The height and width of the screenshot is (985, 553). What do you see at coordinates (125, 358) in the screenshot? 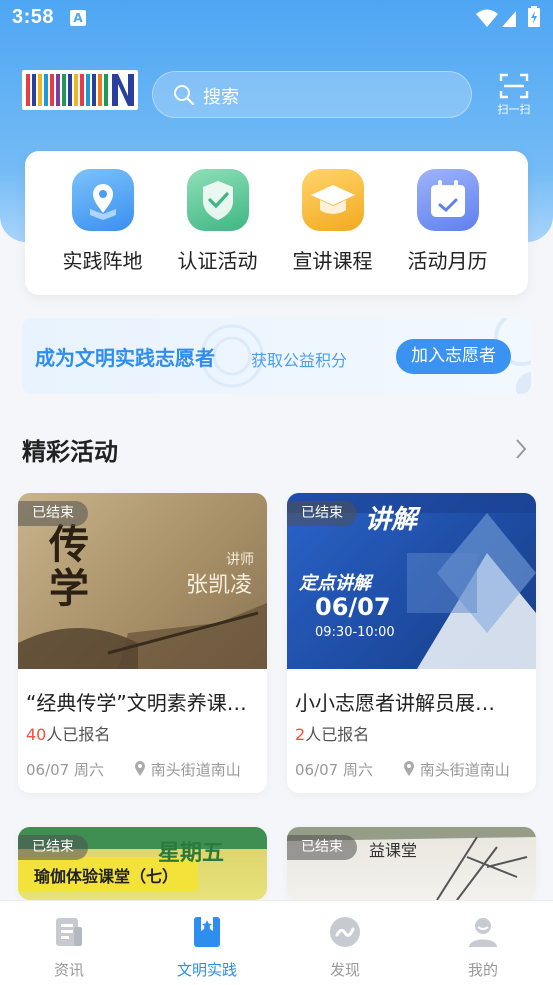
I see `banner-title: 成为文明实践志愿者` at bounding box center [125, 358].